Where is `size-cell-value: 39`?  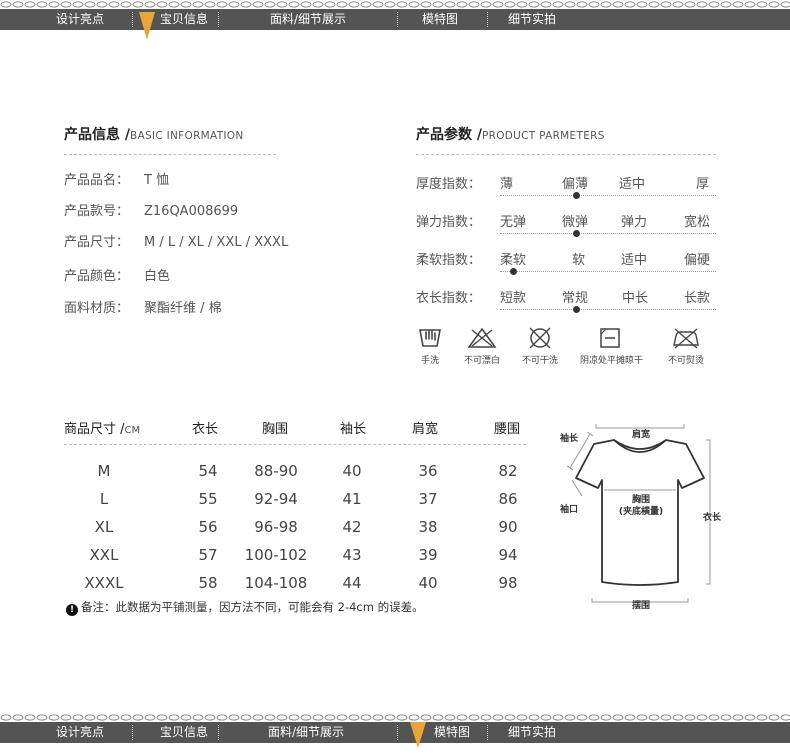 size-cell-value: 39 is located at coordinates (428, 555).